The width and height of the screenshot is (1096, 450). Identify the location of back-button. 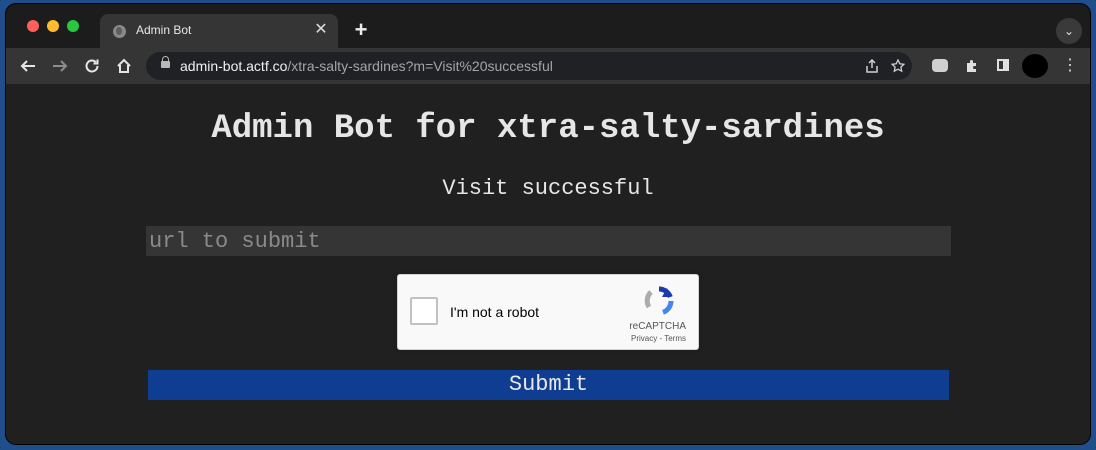
(28, 66).